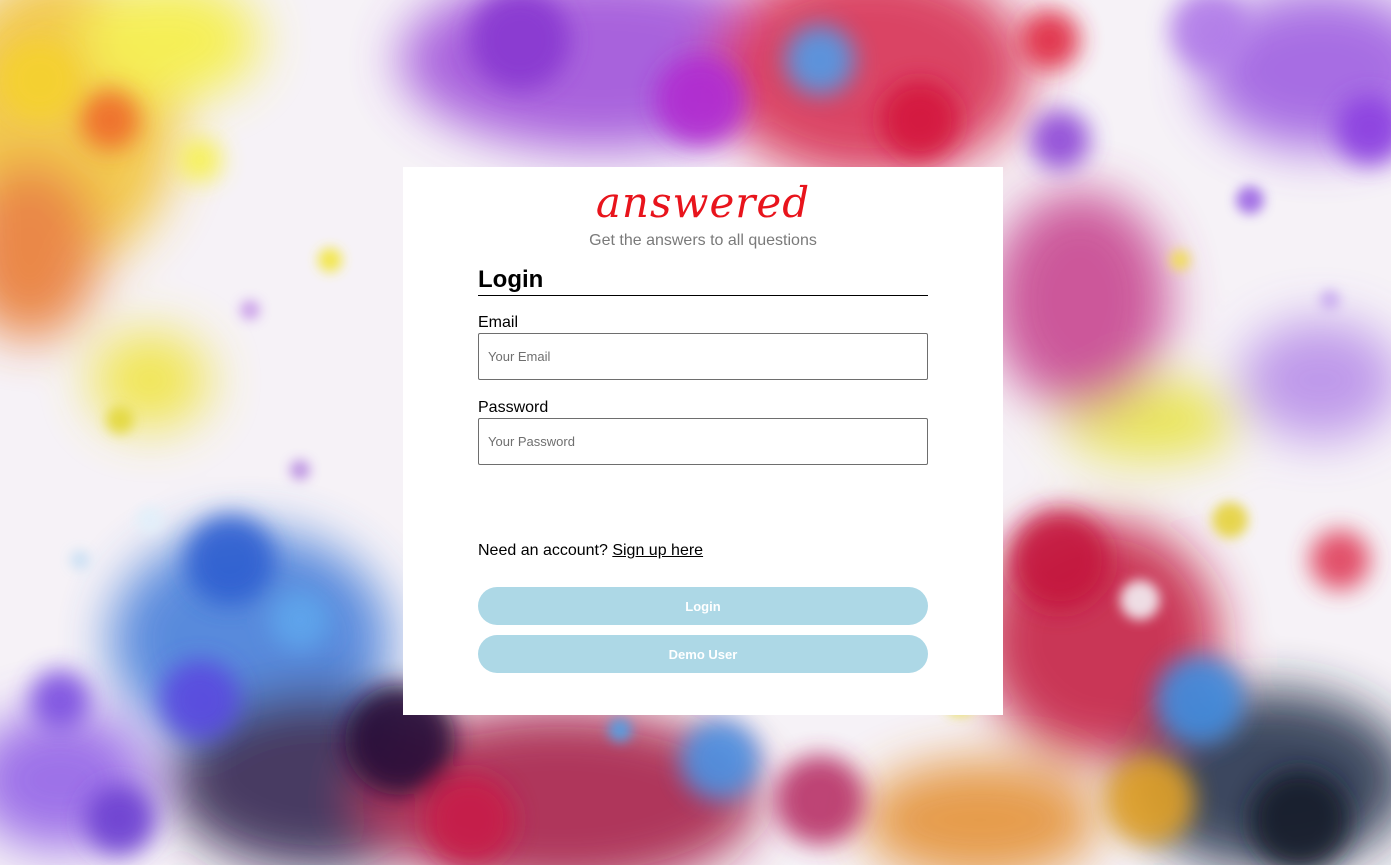  What do you see at coordinates (703, 240) in the screenshot?
I see `brand-tagline: Get the answers to all questions` at bounding box center [703, 240].